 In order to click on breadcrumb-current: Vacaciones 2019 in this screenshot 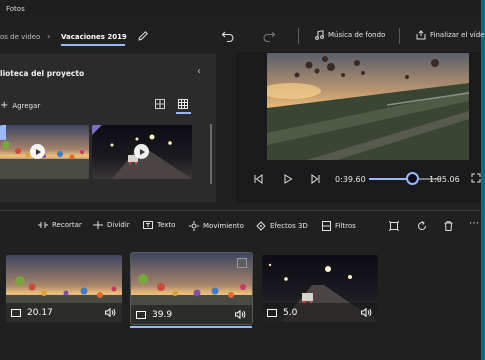, I will do `click(94, 37)`.